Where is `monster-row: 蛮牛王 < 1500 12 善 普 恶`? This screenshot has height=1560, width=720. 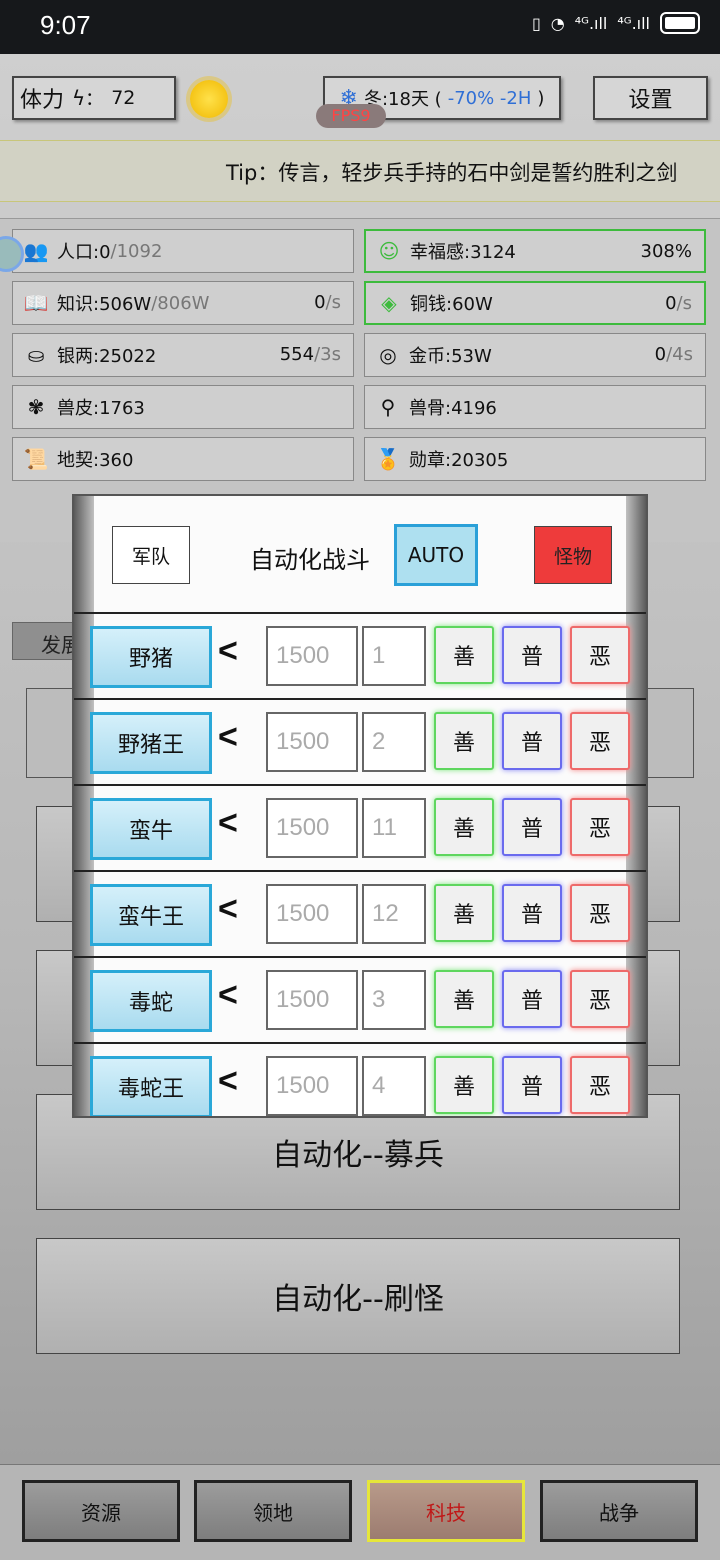 monster-row: 蛮牛王 < 1500 12 善 普 恶 is located at coordinates (360, 913).